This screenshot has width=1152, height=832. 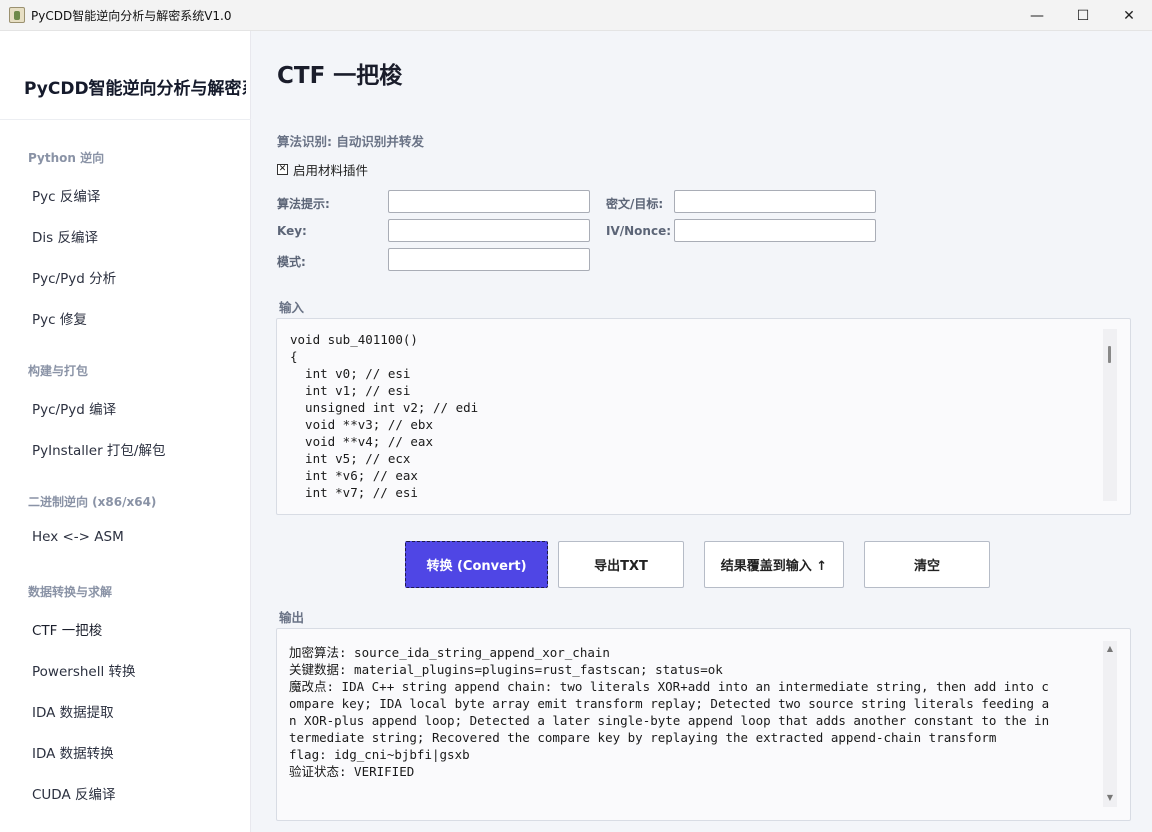 What do you see at coordinates (1129, 15) in the screenshot?
I see `close-button: ✕` at bounding box center [1129, 15].